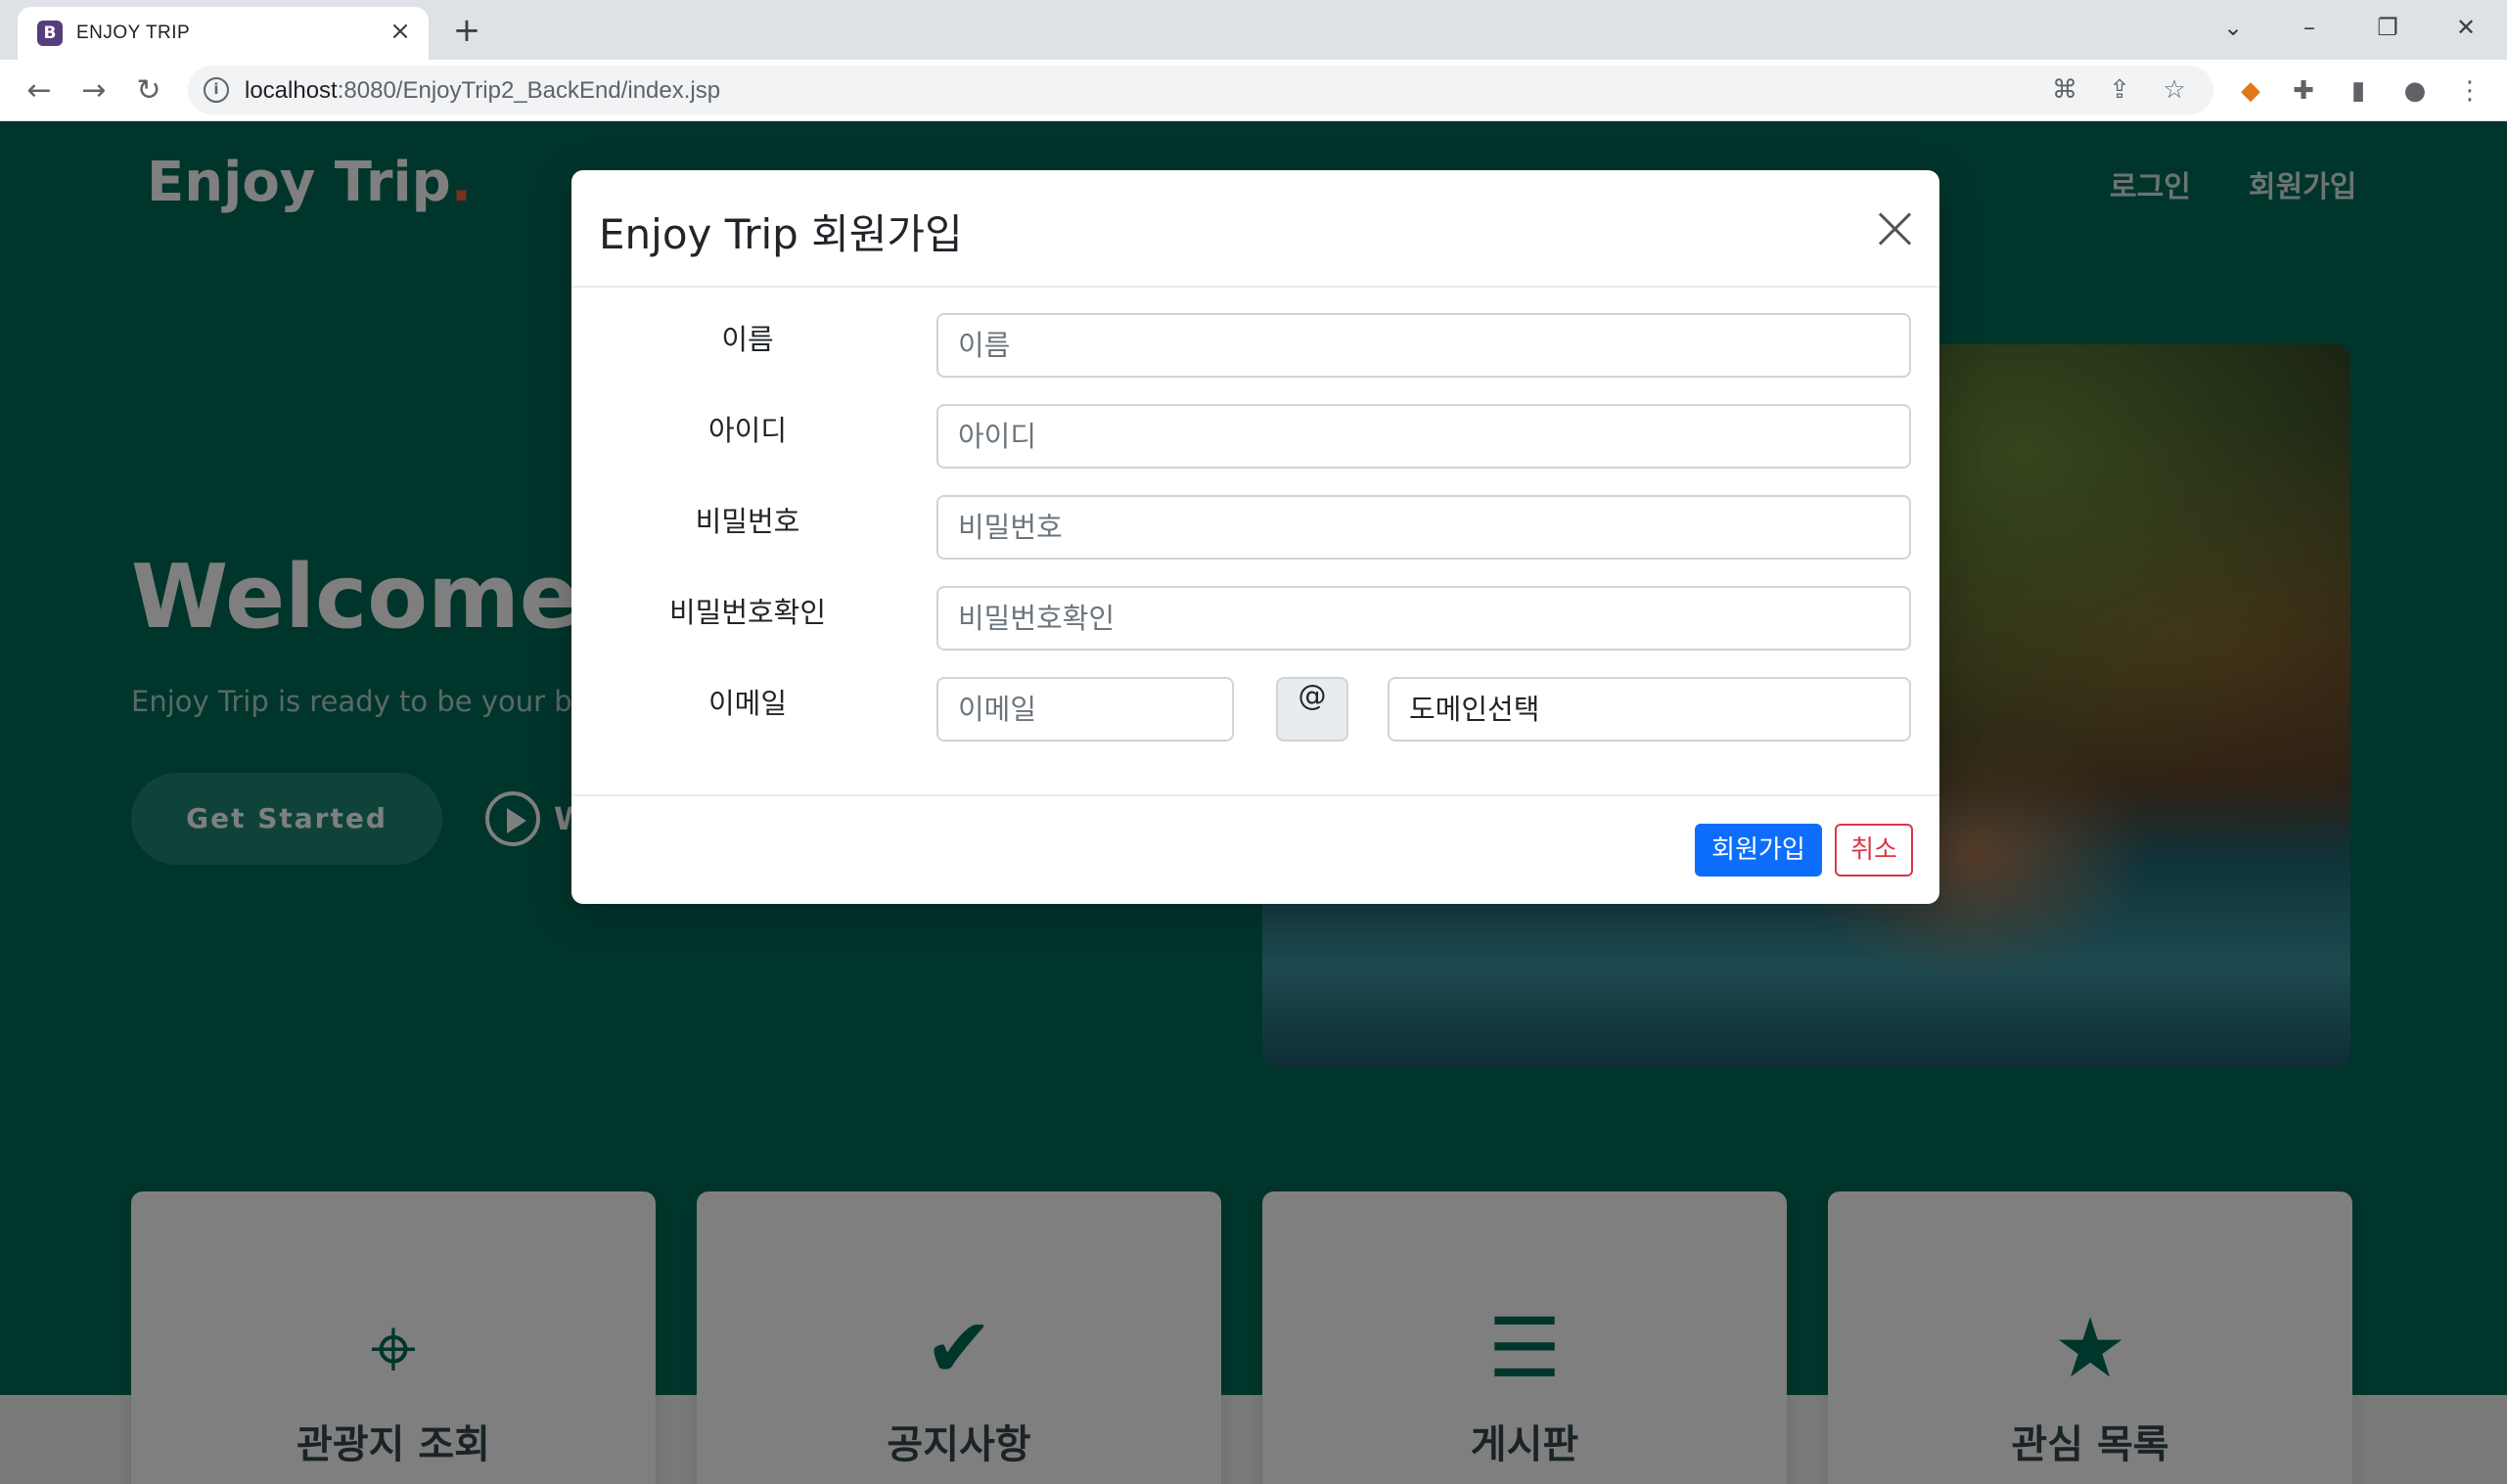 Image resolution: width=2507 pixels, height=1484 pixels. I want to click on bootstrap-favicon-icon: B, so click(50, 33).